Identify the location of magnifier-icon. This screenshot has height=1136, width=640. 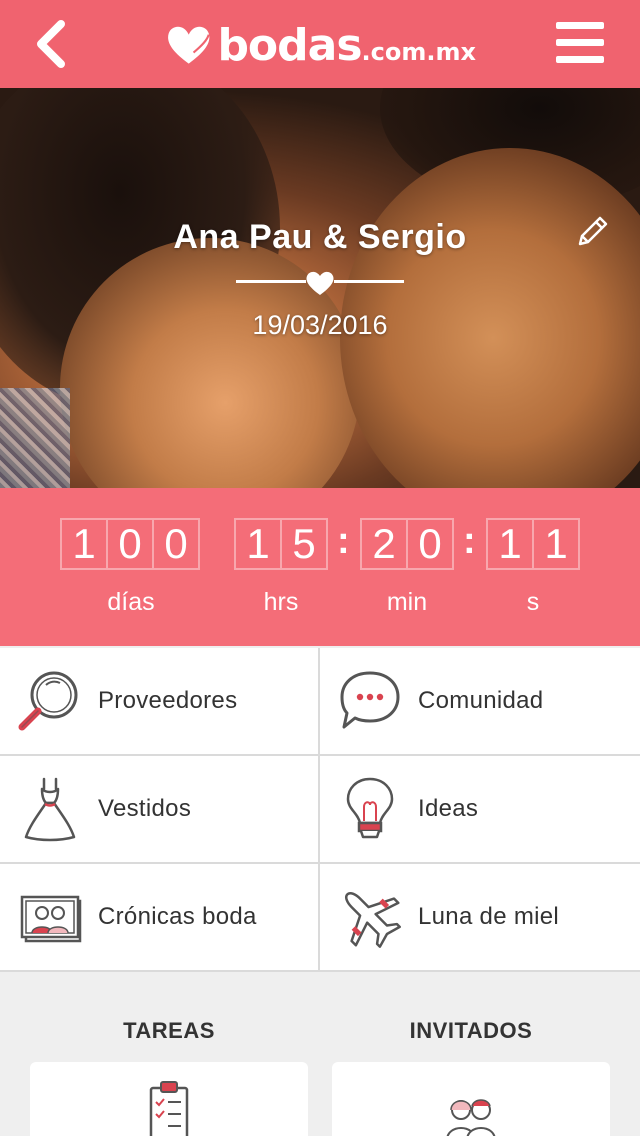
(50, 701).